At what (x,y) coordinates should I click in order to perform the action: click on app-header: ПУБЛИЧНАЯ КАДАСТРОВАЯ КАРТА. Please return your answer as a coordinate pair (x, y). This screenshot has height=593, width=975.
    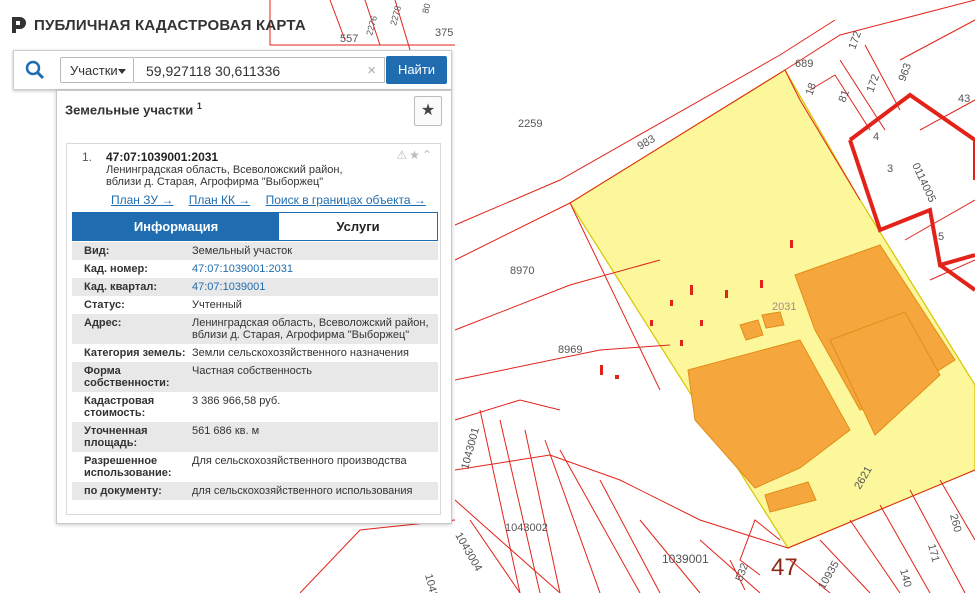
    Looking at the image, I should click on (158, 25).